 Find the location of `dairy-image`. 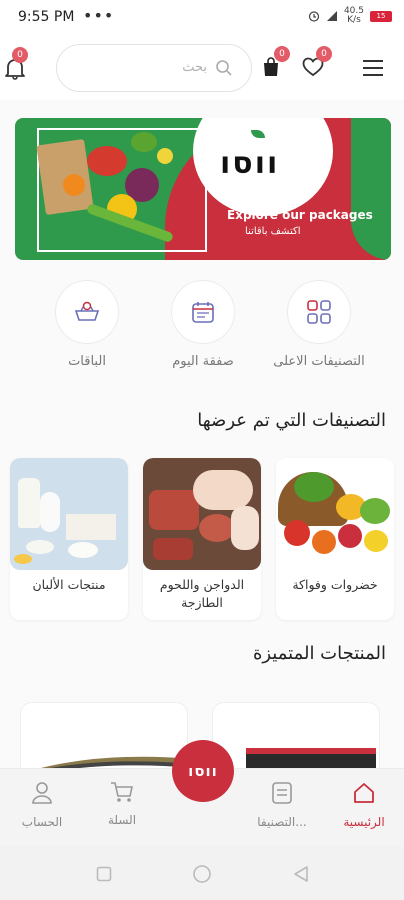

dairy-image is located at coordinates (69, 514).